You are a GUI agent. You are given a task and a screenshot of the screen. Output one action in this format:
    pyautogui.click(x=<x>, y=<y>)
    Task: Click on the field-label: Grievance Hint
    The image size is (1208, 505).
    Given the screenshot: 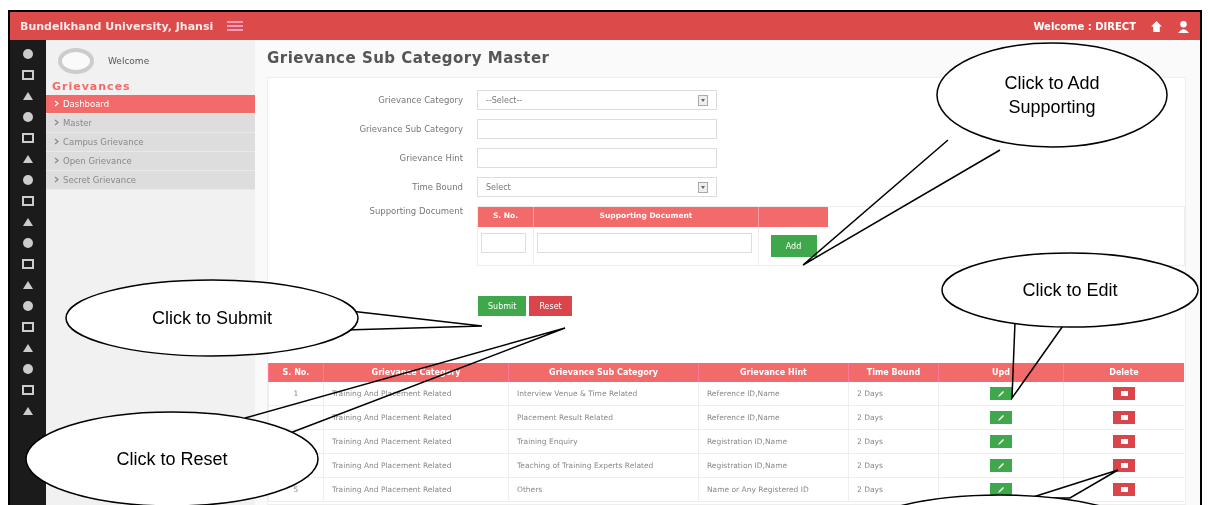 What is the action you would take?
    pyautogui.click(x=430, y=158)
    